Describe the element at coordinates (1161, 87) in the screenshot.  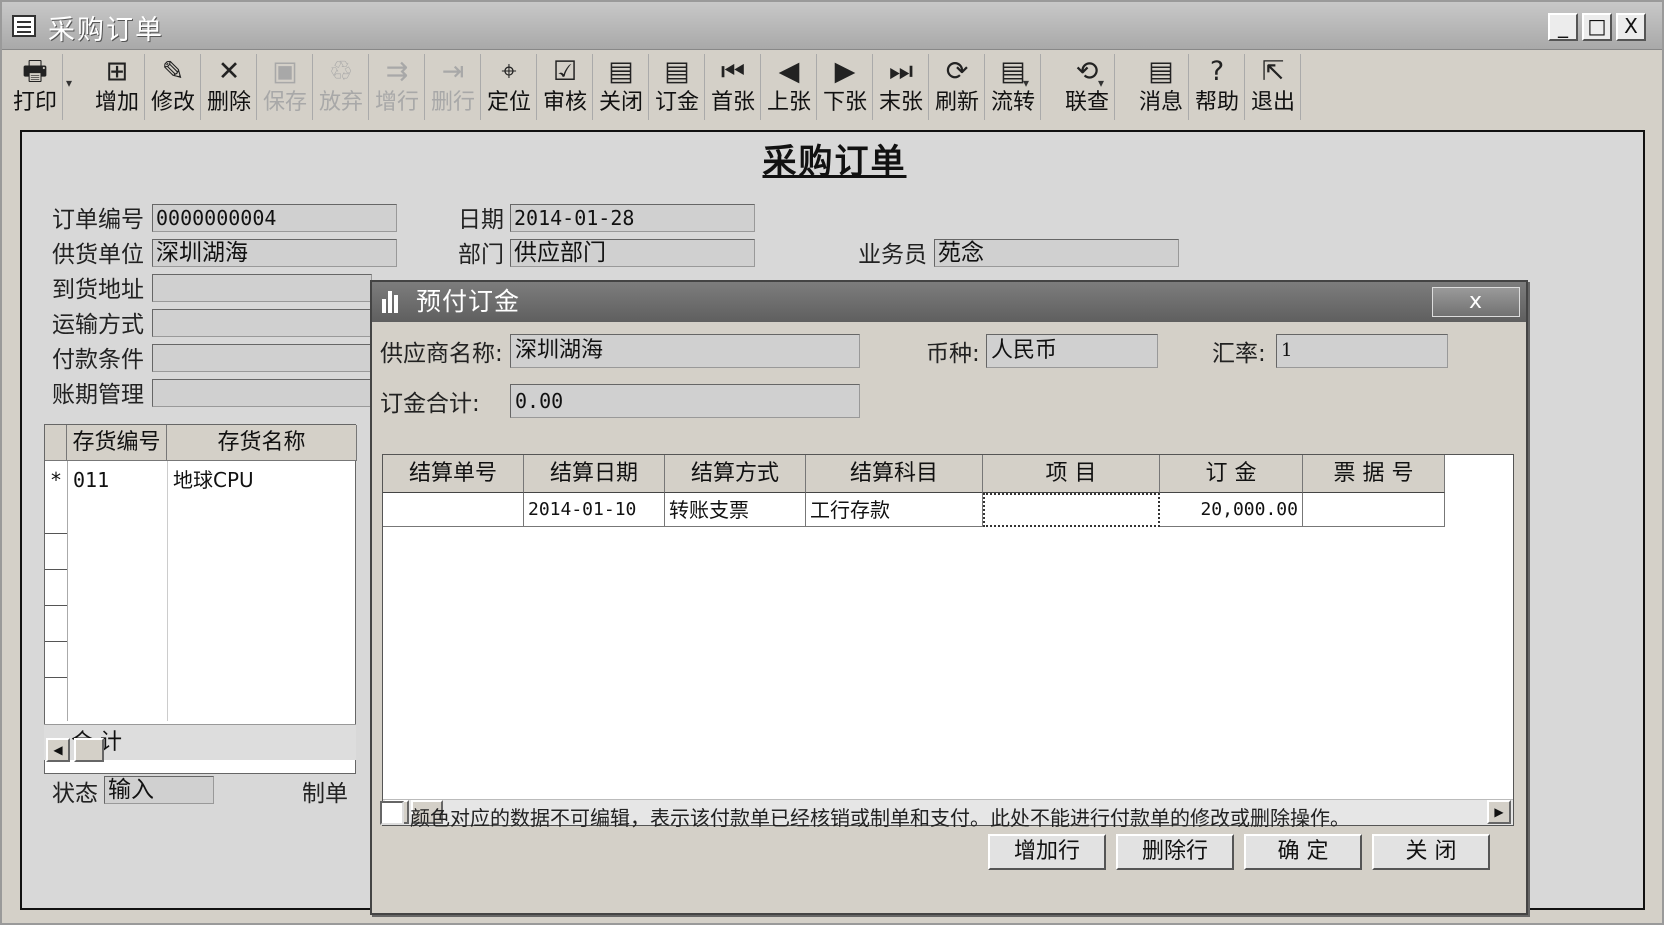
I see `toolbar-message-button: ▤ 消息` at that location.